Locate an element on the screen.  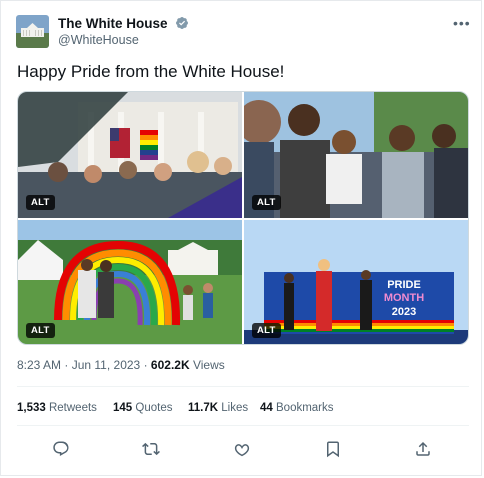
stat-count: 1,533 is located at coordinates (31, 408).